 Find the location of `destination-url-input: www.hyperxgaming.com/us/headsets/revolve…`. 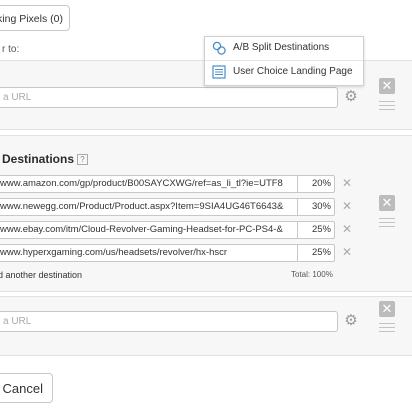

destination-url-input: www.hyperxgaming.com/us/headsets/revolve… is located at coordinates (149, 253).